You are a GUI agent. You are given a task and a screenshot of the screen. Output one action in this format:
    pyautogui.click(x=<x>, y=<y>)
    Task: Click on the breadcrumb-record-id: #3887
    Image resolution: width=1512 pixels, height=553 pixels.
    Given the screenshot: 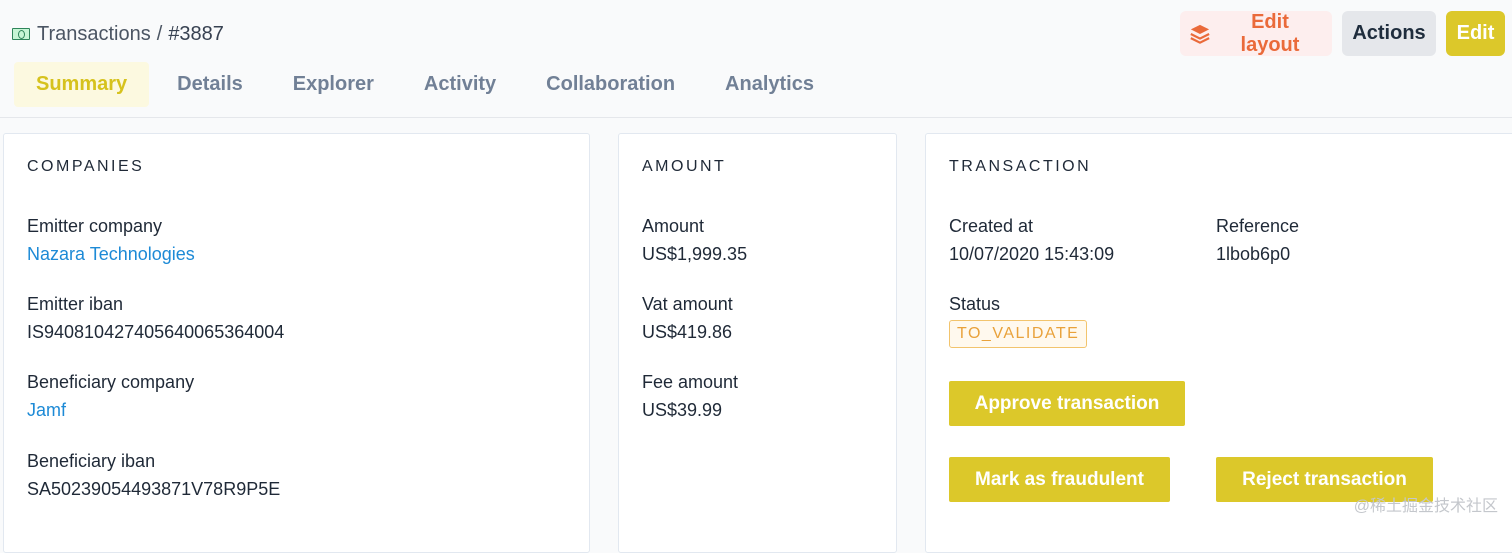 What is the action you would take?
    pyautogui.click(x=196, y=34)
    